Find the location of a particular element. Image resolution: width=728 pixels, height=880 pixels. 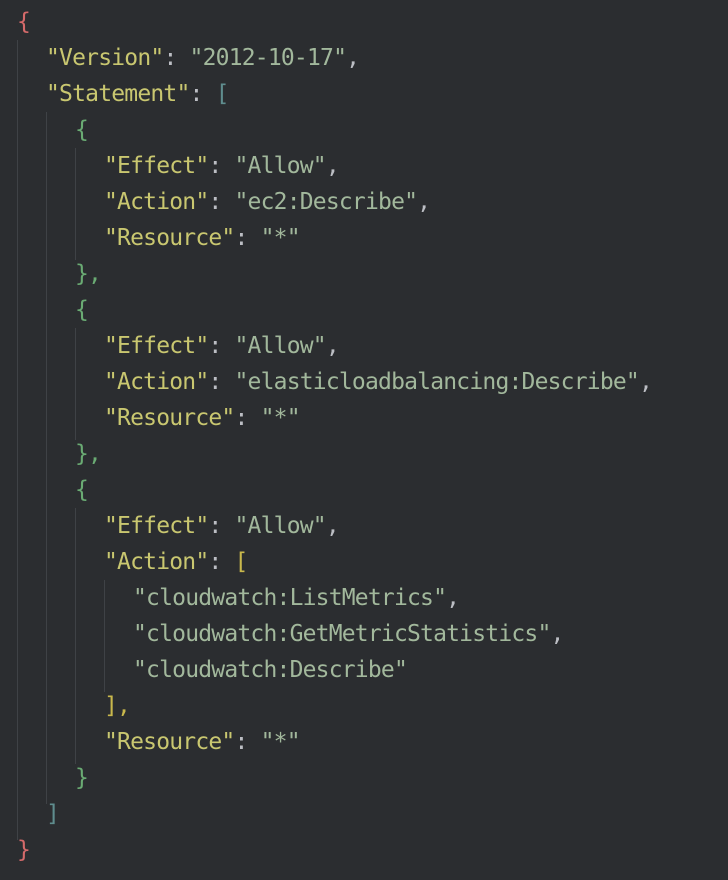

code-line: "Statement": [ is located at coordinates (138, 94).